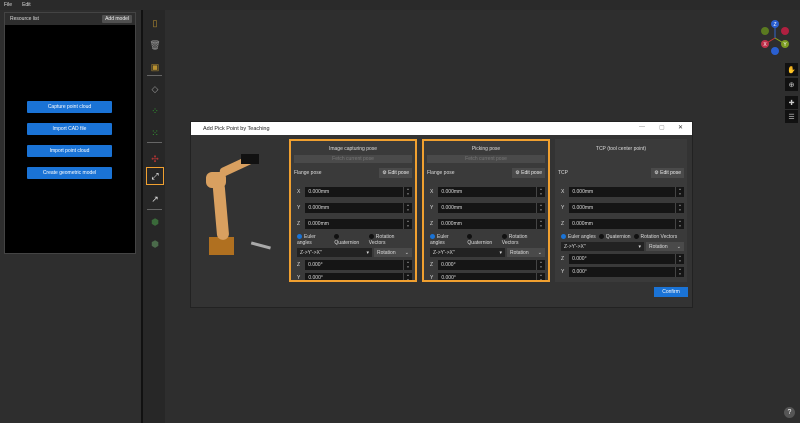 The image size is (800, 423). I want to click on panel-title: Image capturing pose, so click(353, 149).